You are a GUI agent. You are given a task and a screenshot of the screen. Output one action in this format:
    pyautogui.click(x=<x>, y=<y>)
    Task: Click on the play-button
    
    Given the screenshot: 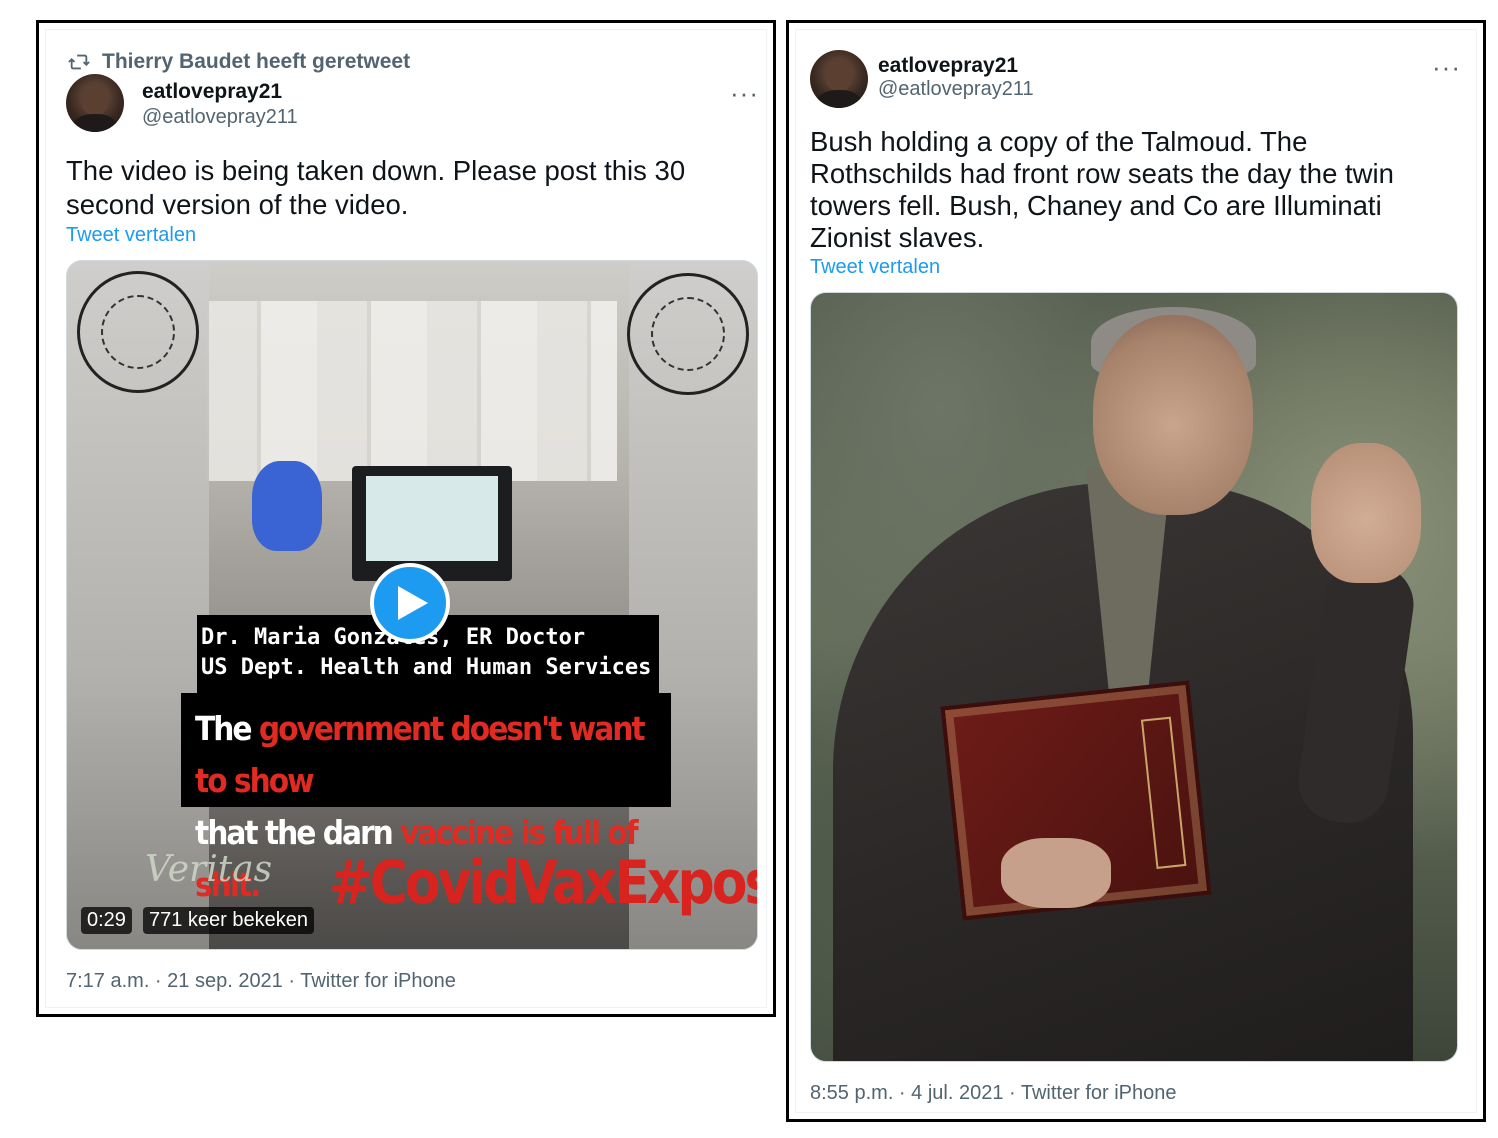 What is the action you would take?
    pyautogui.click(x=410, y=603)
    